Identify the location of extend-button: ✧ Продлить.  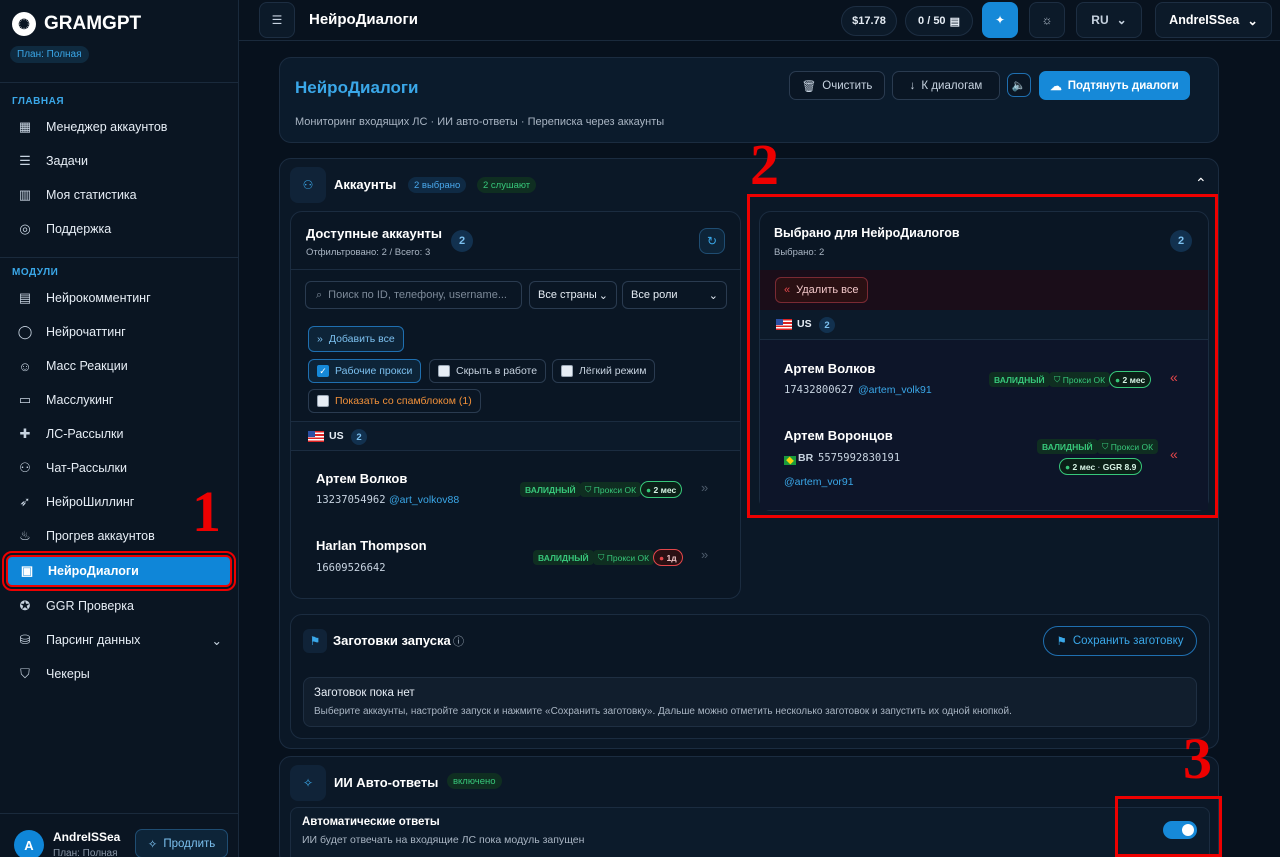
(181, 843).